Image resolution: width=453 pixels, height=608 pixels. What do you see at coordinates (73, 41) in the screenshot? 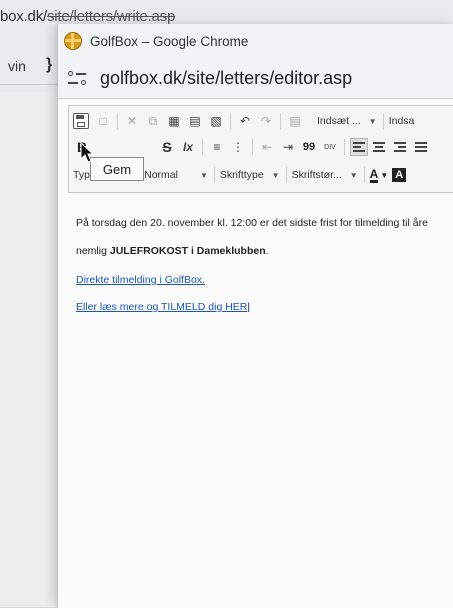
I see `globe-icon` at bounding box center [73, 41].